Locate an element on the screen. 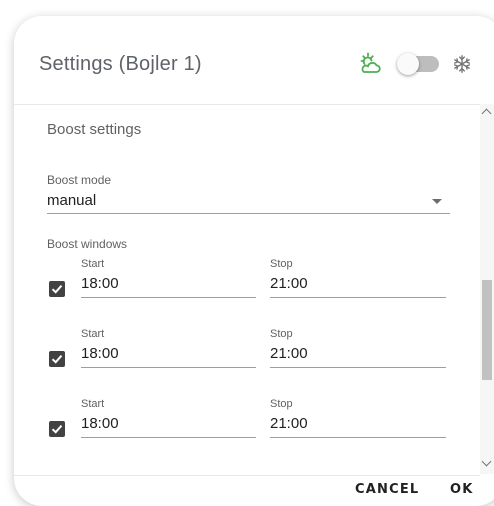 This screenshot has height=506, width=494. boost-mode-label: Boost mode is located at coordinates (79, 180).